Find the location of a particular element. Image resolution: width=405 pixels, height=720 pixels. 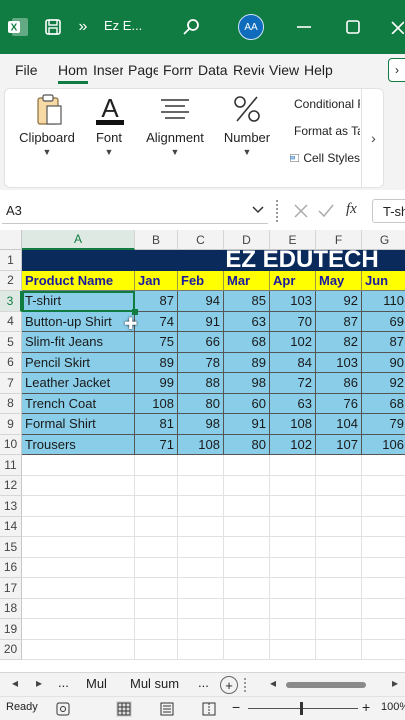

sales-value-cell: 87 is located at coordinates (383, 342).